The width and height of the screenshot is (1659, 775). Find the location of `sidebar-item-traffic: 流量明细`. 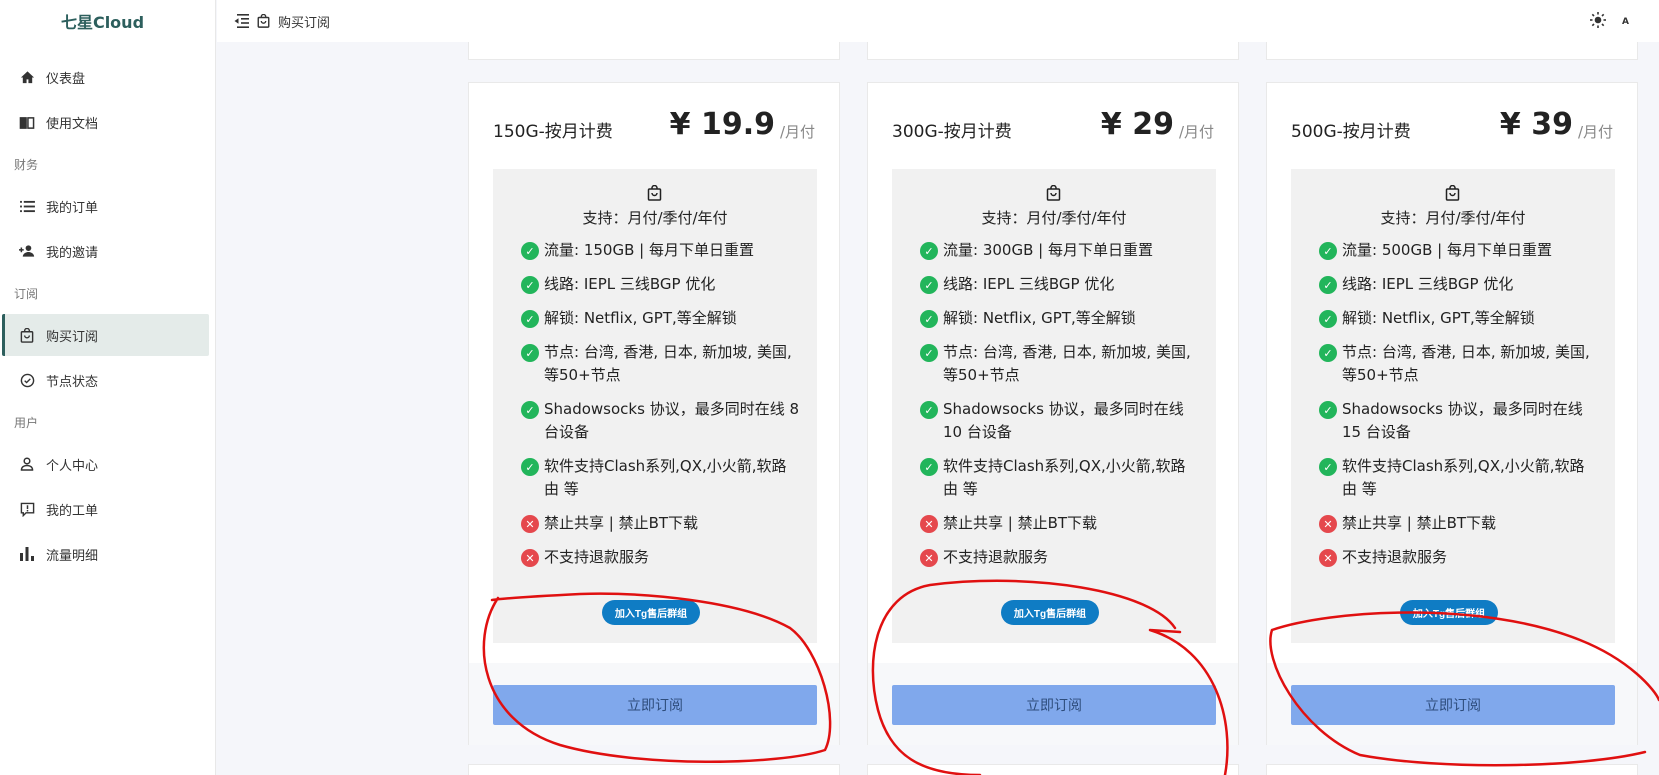

sidebar-item-traffic: 流量明细 is located at coordinates (105, 554).